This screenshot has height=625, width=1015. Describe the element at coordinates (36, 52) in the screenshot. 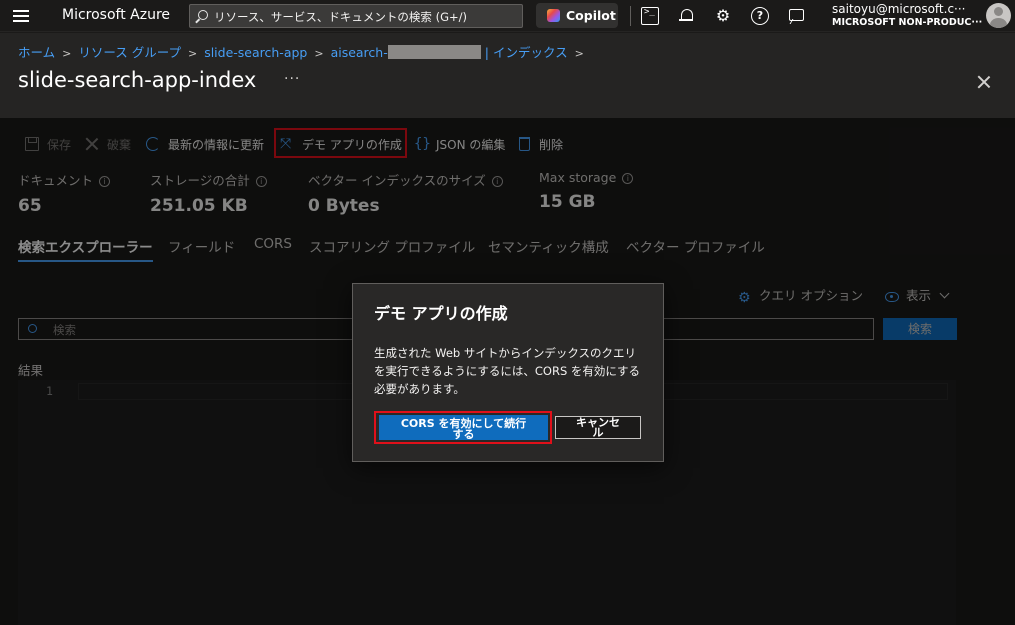

I see `breadcrumb-home: ホーム` at that location.